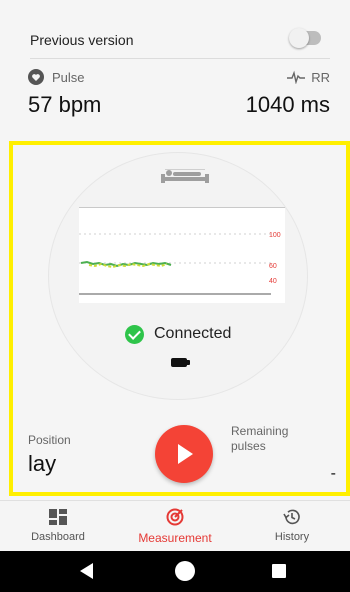 Image resolution: width=350 pixels, height=592 pixels. I want to click on recents-icon, so click(279, 571).